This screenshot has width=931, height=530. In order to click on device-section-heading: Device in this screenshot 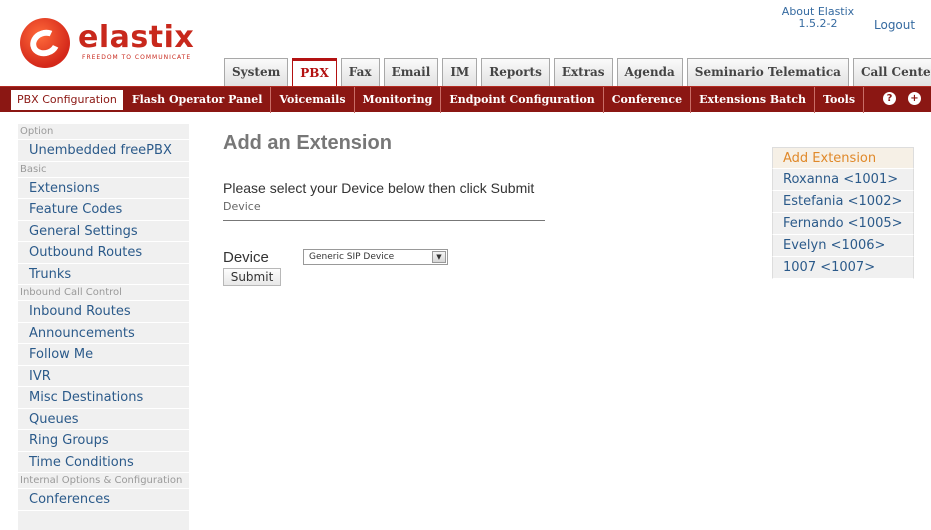, I will do `click(242, 206)`.